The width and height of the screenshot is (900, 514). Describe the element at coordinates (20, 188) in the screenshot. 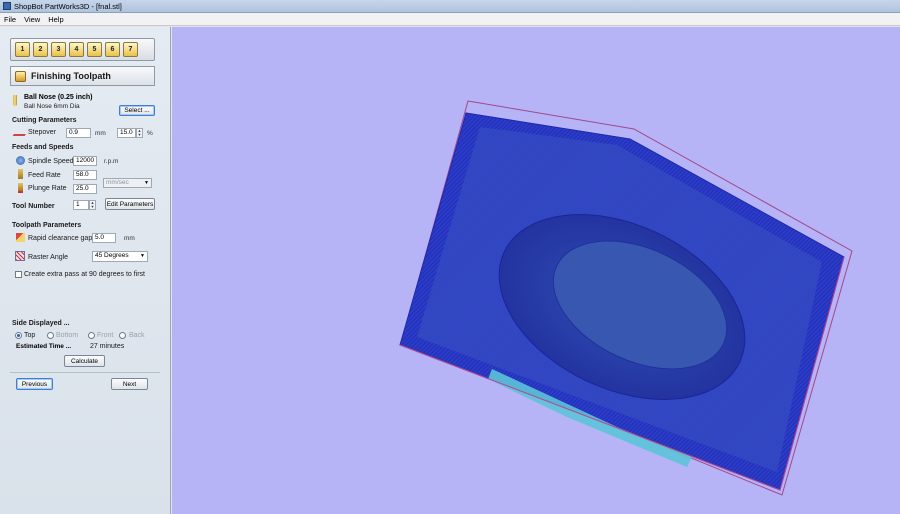

I see `plunge-rate-icon` at that location.